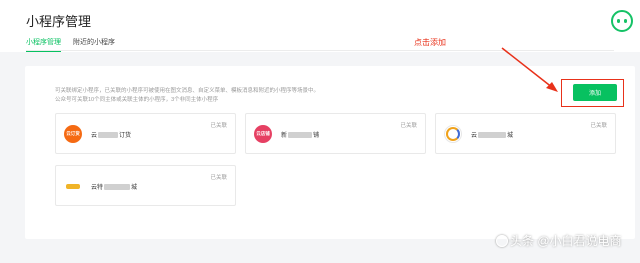 The width and height of the screenshot is (640, 263). Describe the element at coordinates (566, 241) in the screenshot. I see `watermark-text: 头条 @小白君说电商` at that location.